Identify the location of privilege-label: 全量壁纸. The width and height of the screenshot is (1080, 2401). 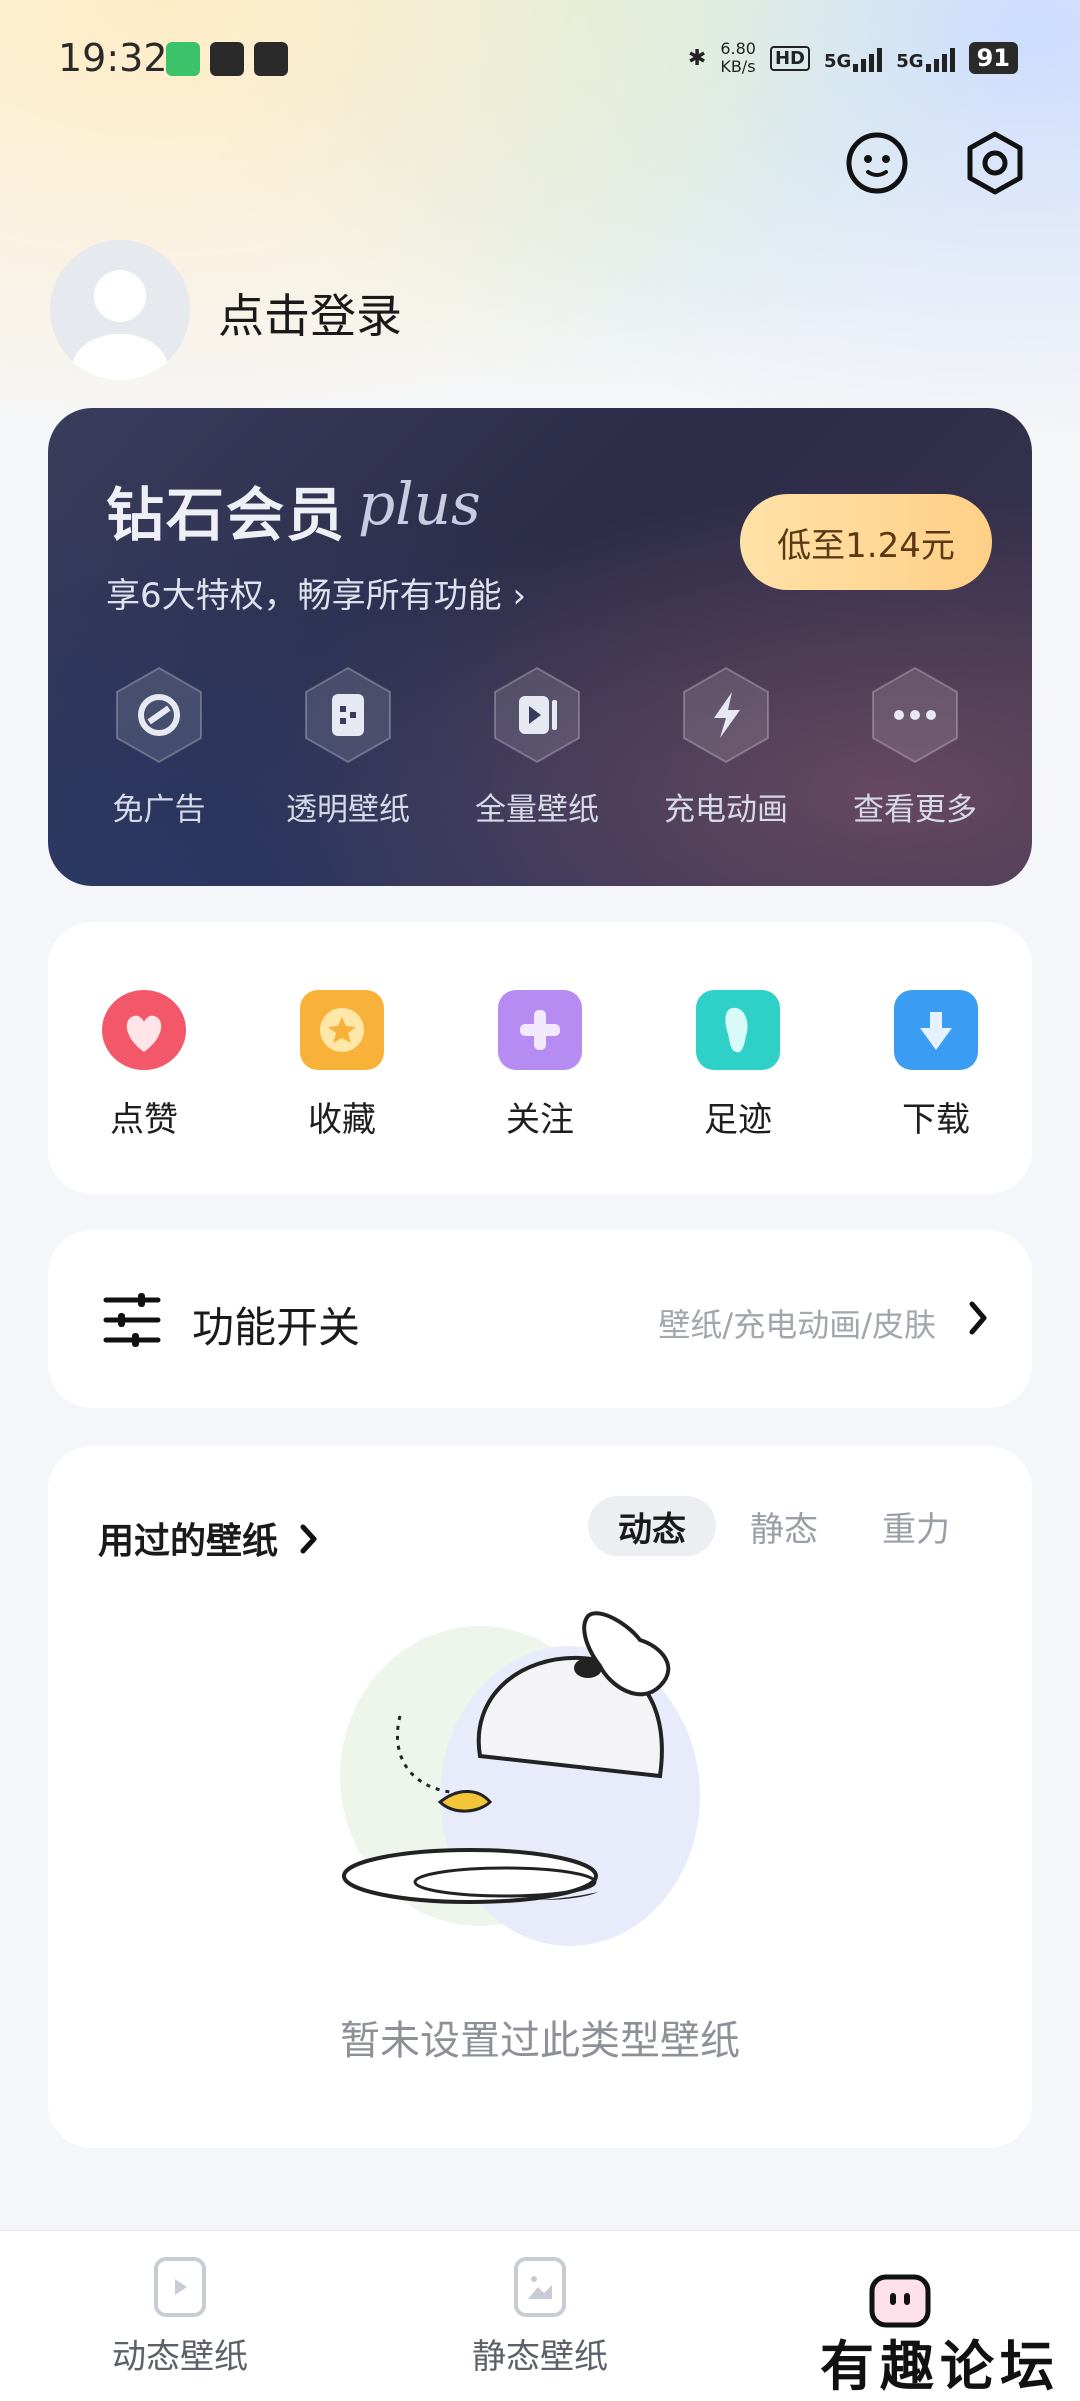
(537, 810).